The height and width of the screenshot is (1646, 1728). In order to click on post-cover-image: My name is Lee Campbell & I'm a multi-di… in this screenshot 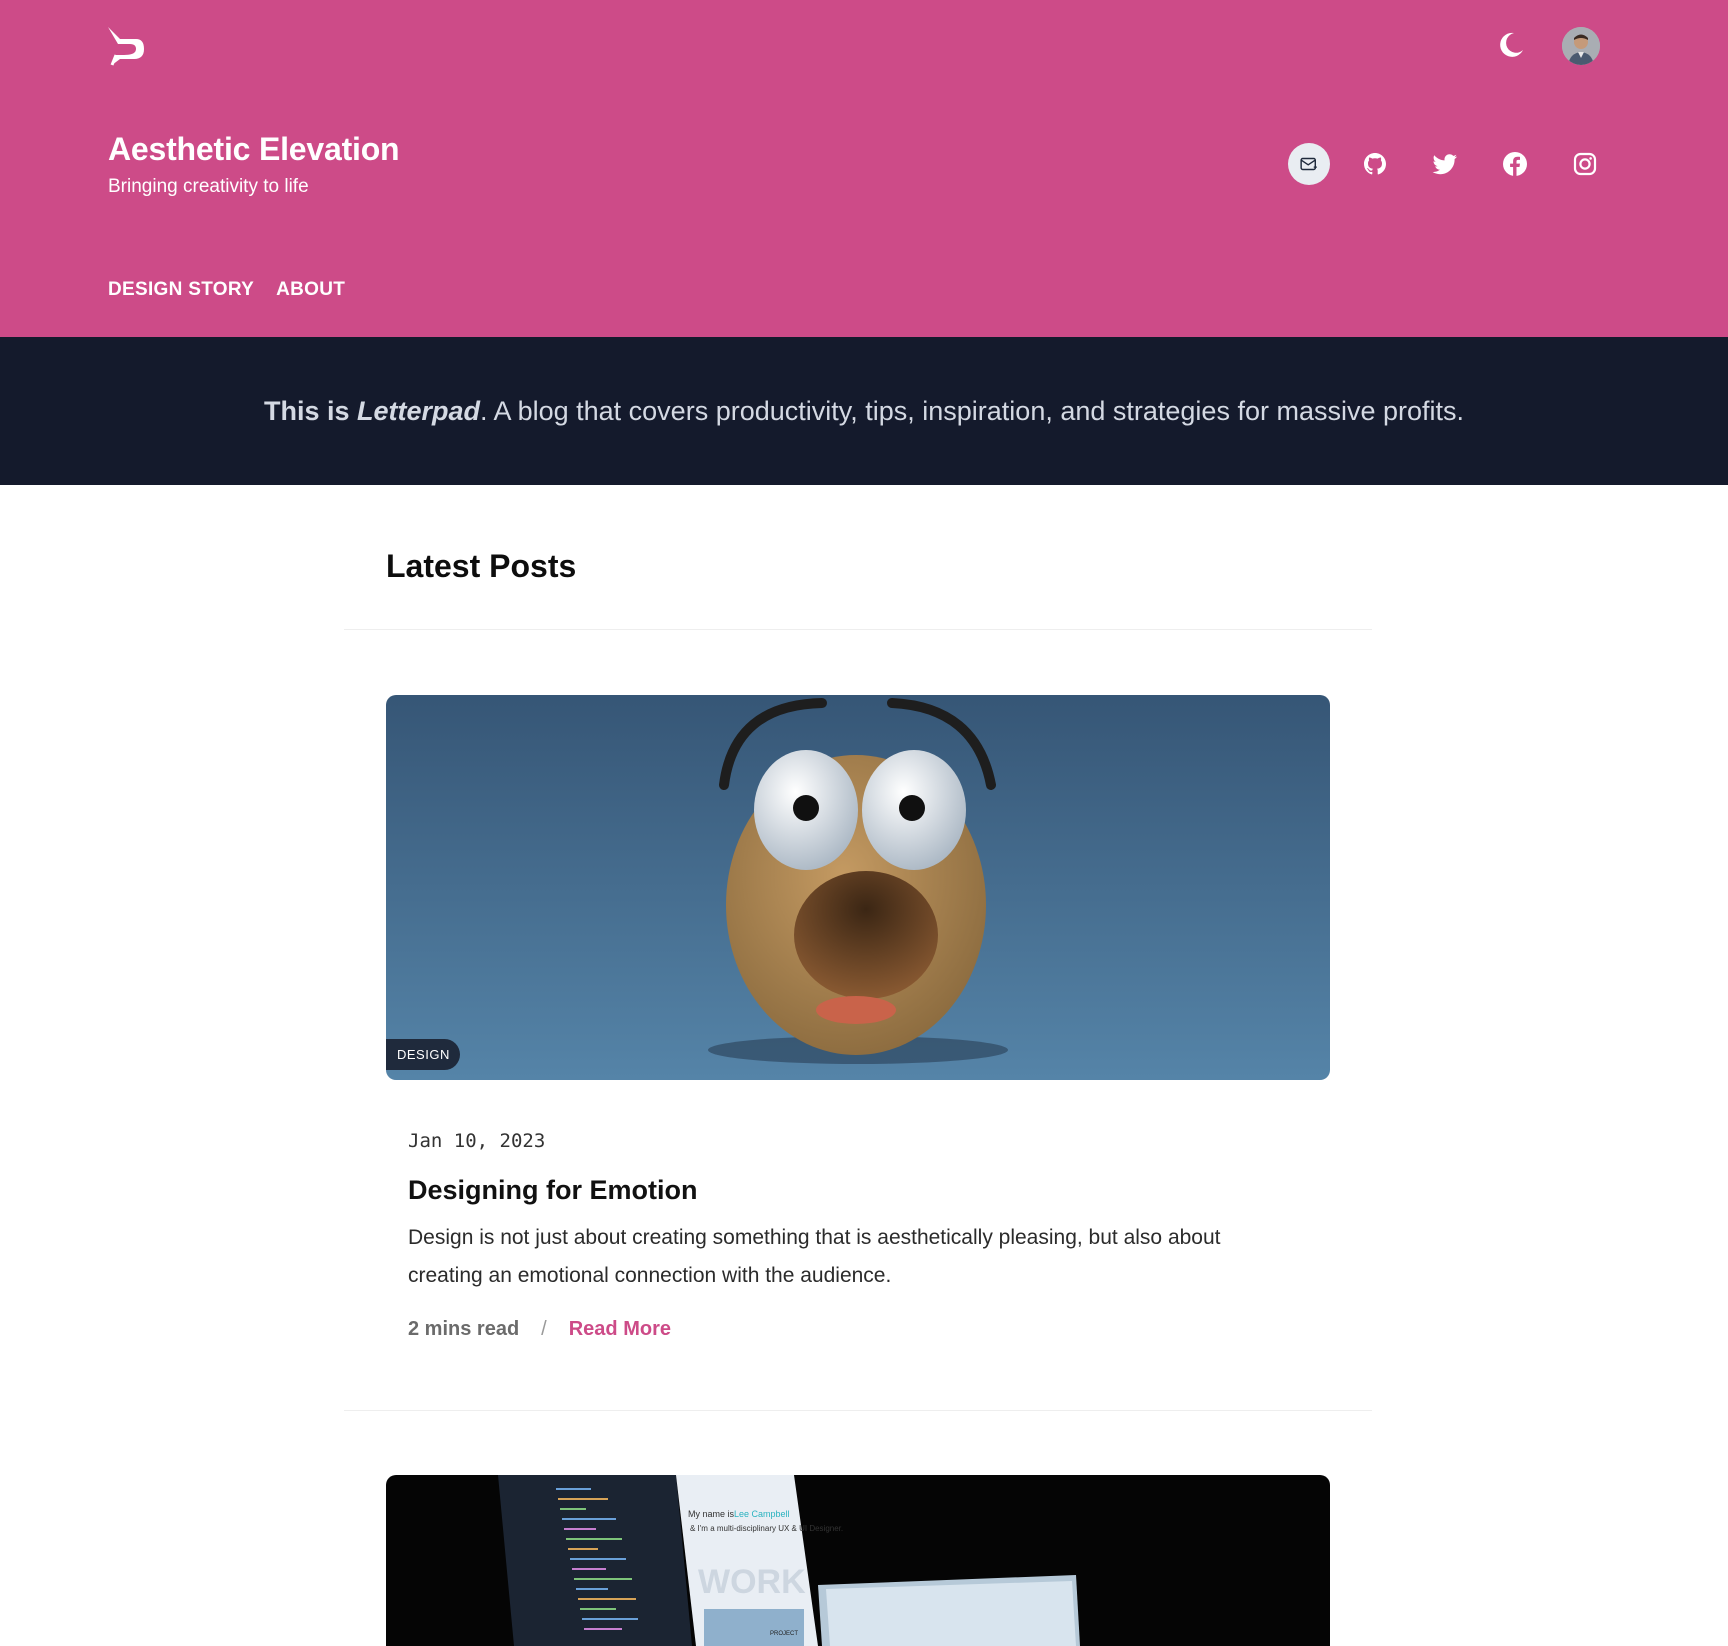, I will do `click(858, 1560)`.